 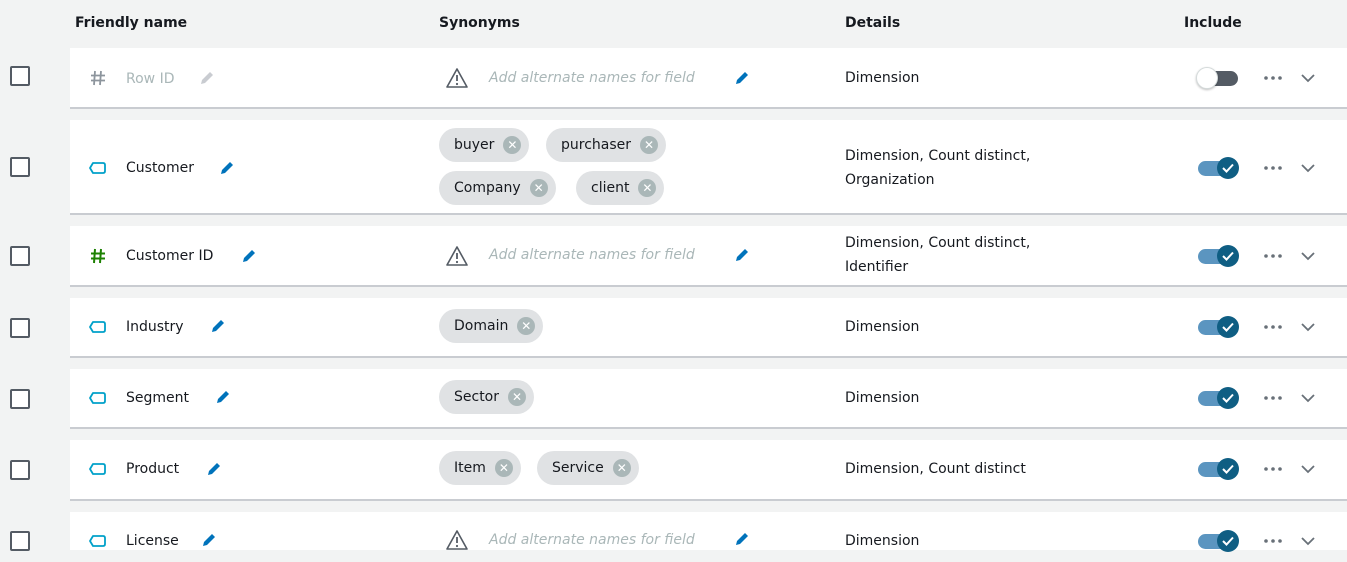 What do you see at coordinates (935, 469) in the screenshot?
I see `field-details: Dimension, Count distinct` at bounding box center [935, 469].